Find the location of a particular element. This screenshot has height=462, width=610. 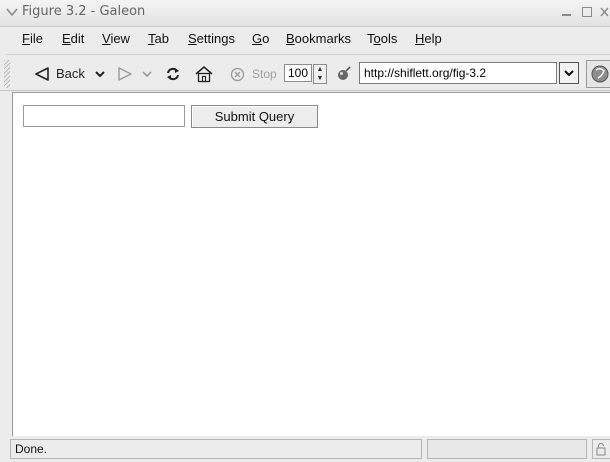

status-message: Done. is located at coordinates (216, 449).